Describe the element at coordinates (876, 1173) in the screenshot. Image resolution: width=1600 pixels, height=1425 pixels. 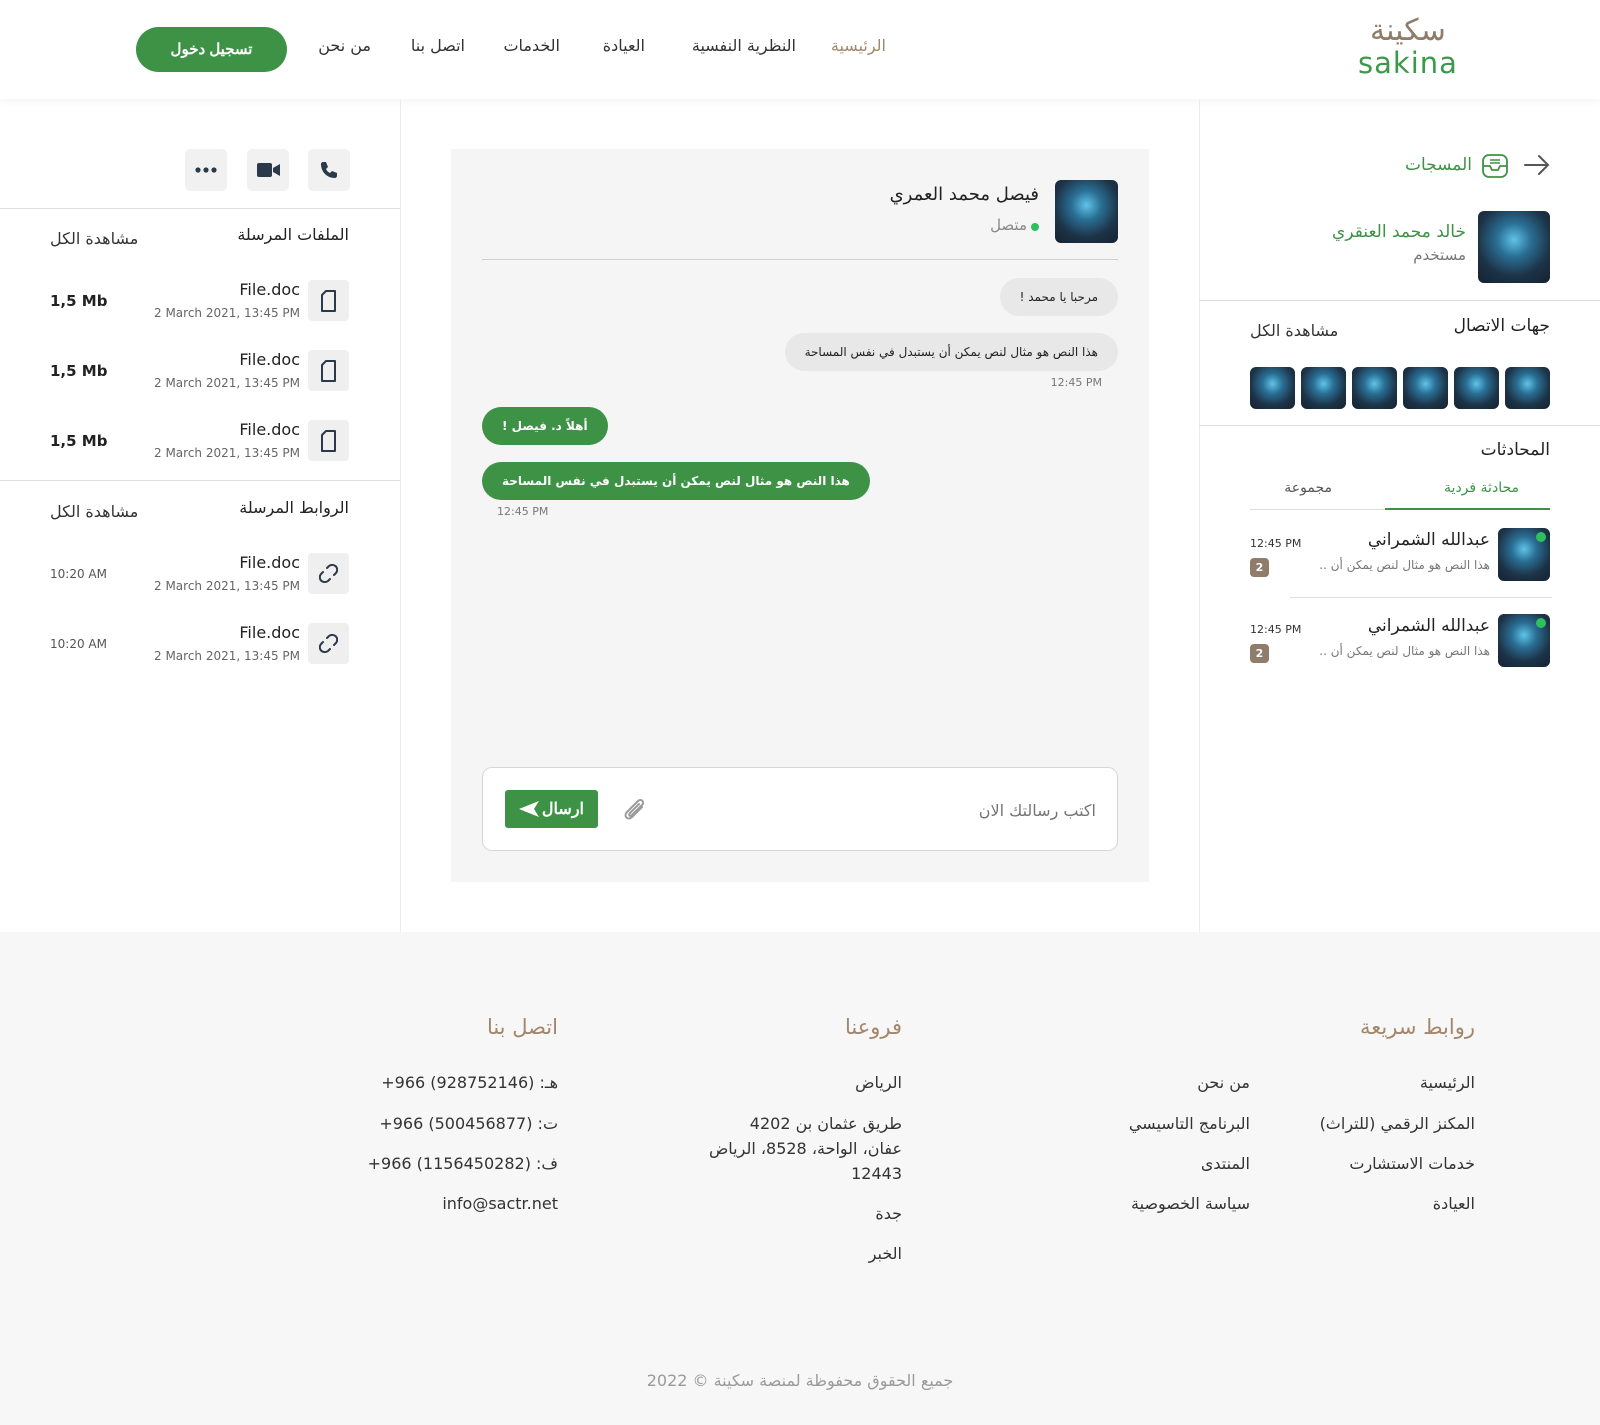
I see `branch-address: 12443` at that location.